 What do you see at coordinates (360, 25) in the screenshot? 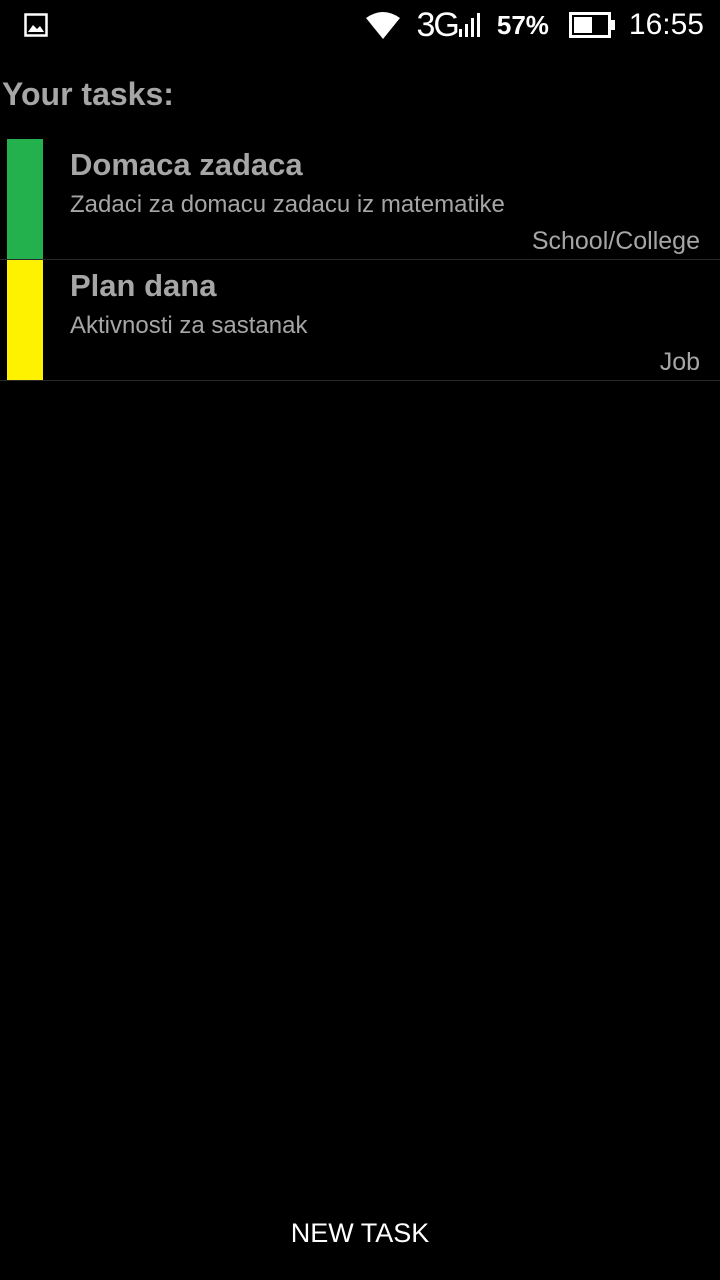
I see `status-bar: 3G 57% 16:55` at bounding box center [360, 25].